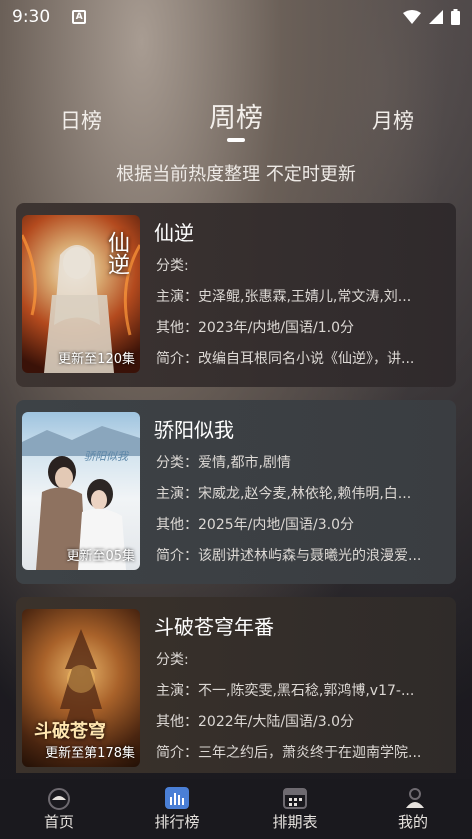  Describe the element at coordinates (255, 722) in the screenshot. I see `show-other: 其他：2022年/大陆/国语/3.0分` at that location.